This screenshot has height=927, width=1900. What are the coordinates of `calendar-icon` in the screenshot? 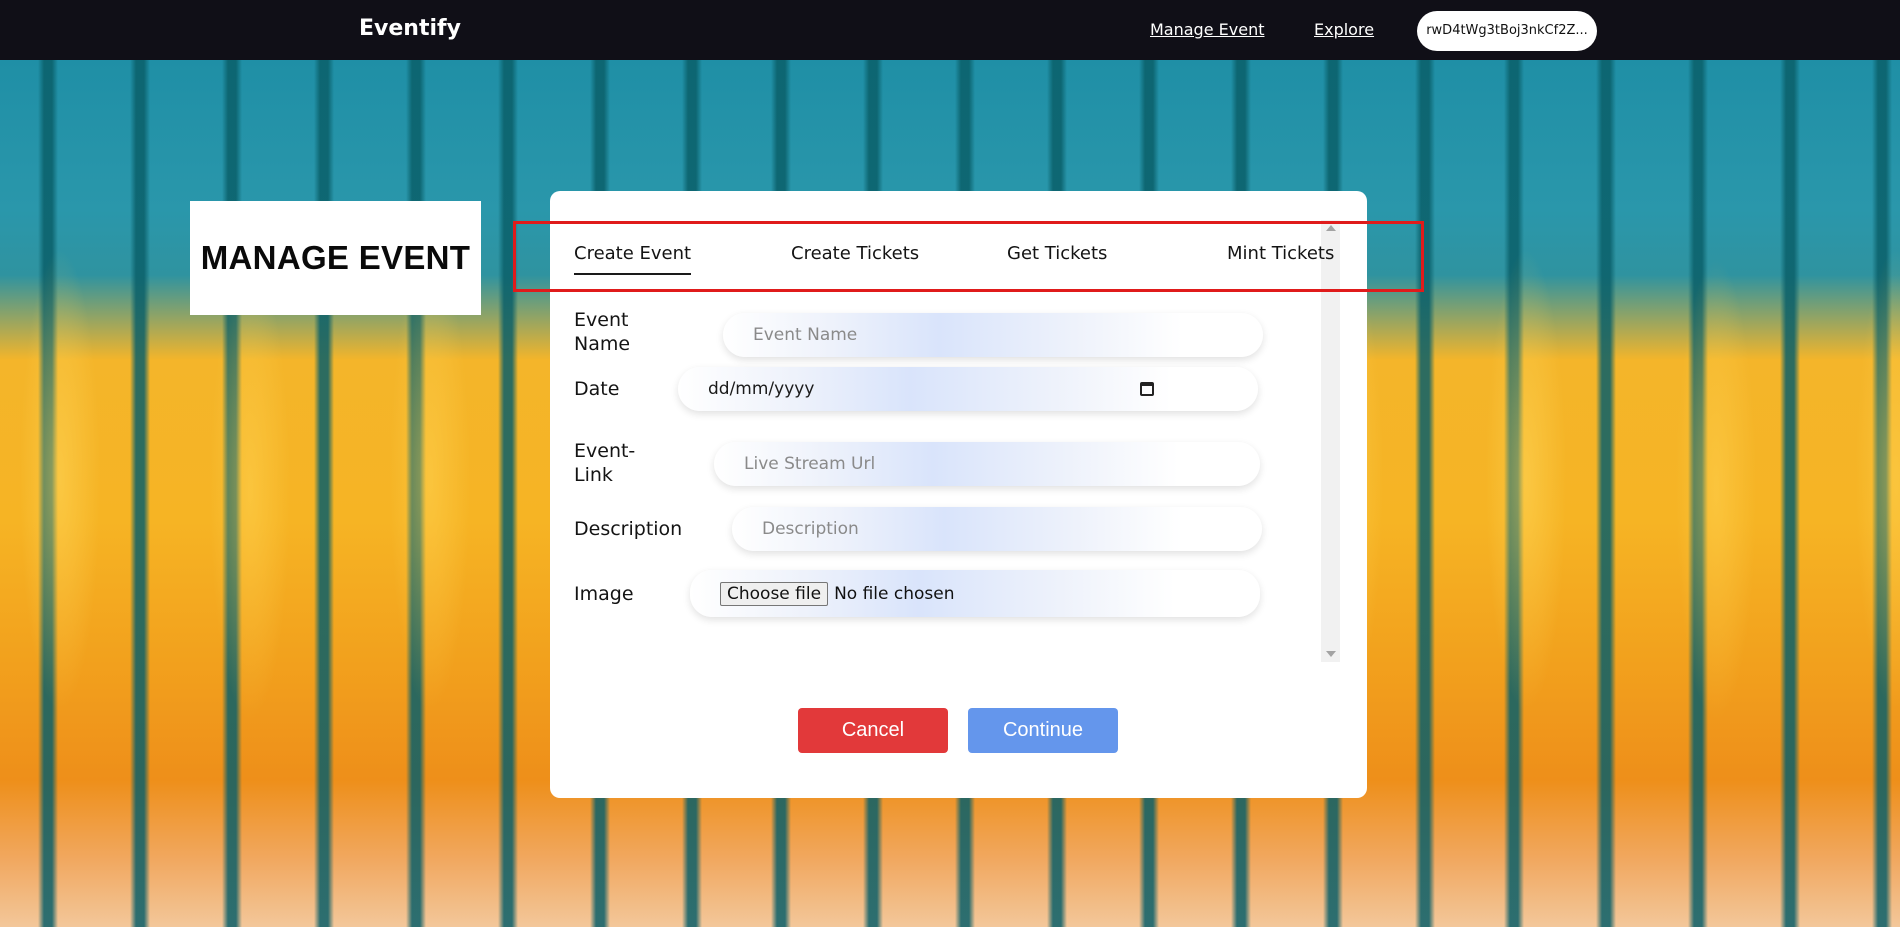 It's located at (1147, 389).